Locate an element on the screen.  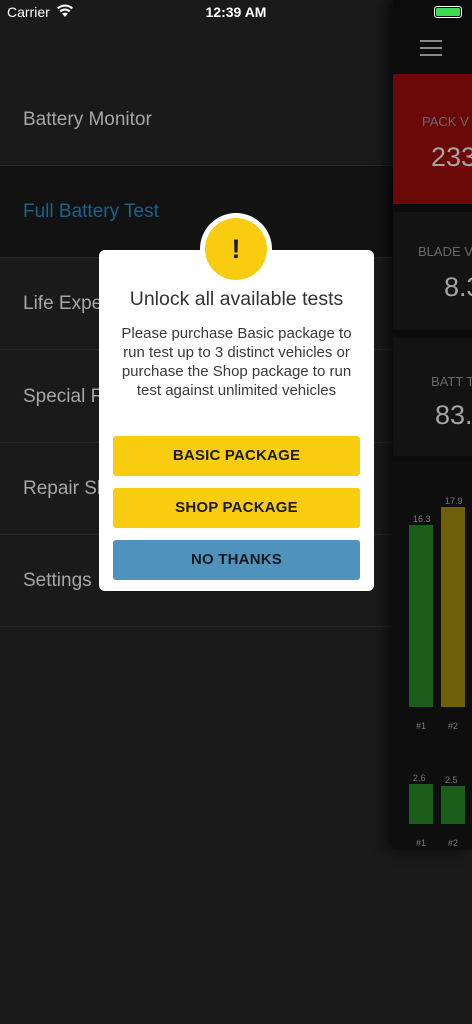
dialog-title: Unlock all available tests is located at coordinates (236, 299).